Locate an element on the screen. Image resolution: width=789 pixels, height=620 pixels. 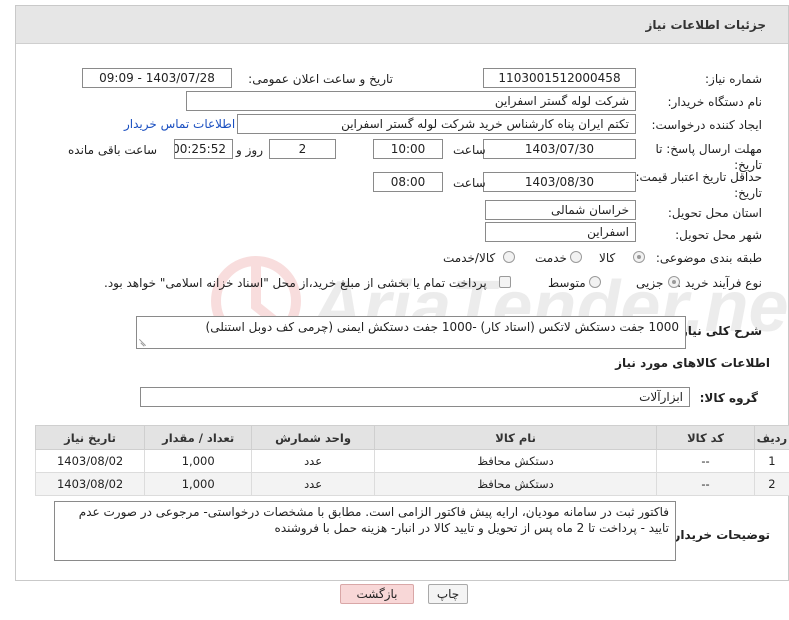
category-radio-goods is located at coordinates (639, 257).